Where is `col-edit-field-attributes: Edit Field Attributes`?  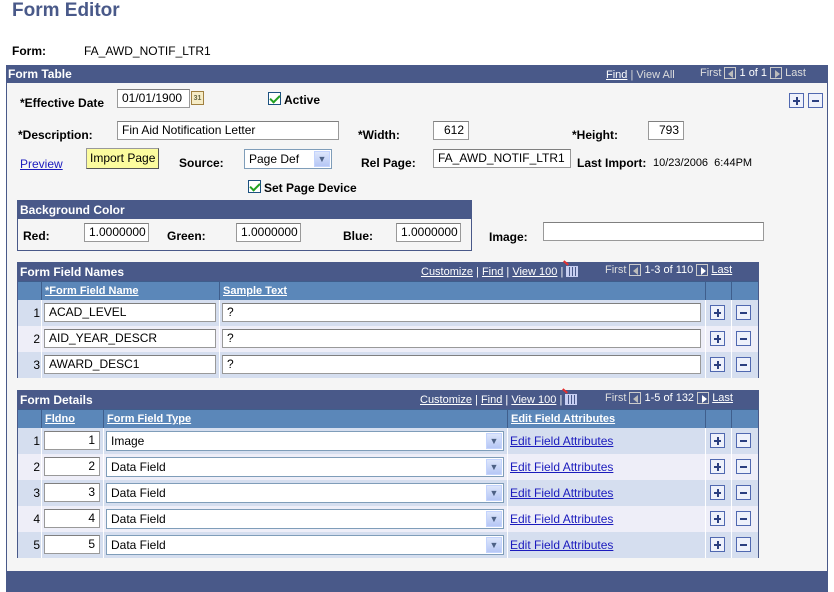
col-edit-field-attributes: Edit Field Attributes is located at coordinates (606, 420).